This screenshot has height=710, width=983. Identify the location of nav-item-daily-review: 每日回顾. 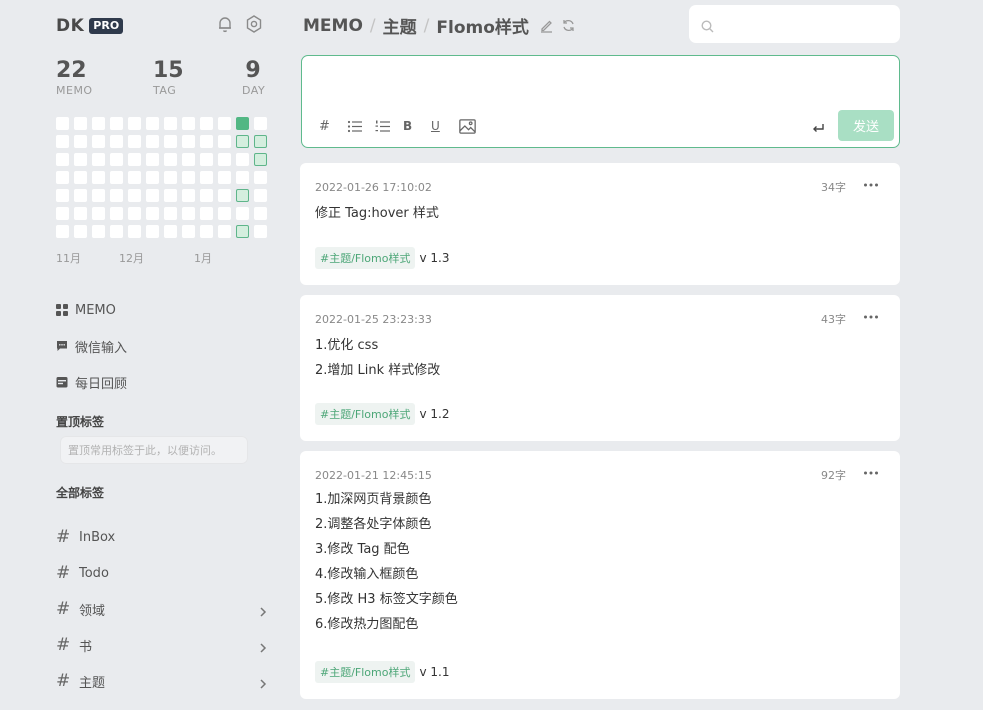
(91, 382).